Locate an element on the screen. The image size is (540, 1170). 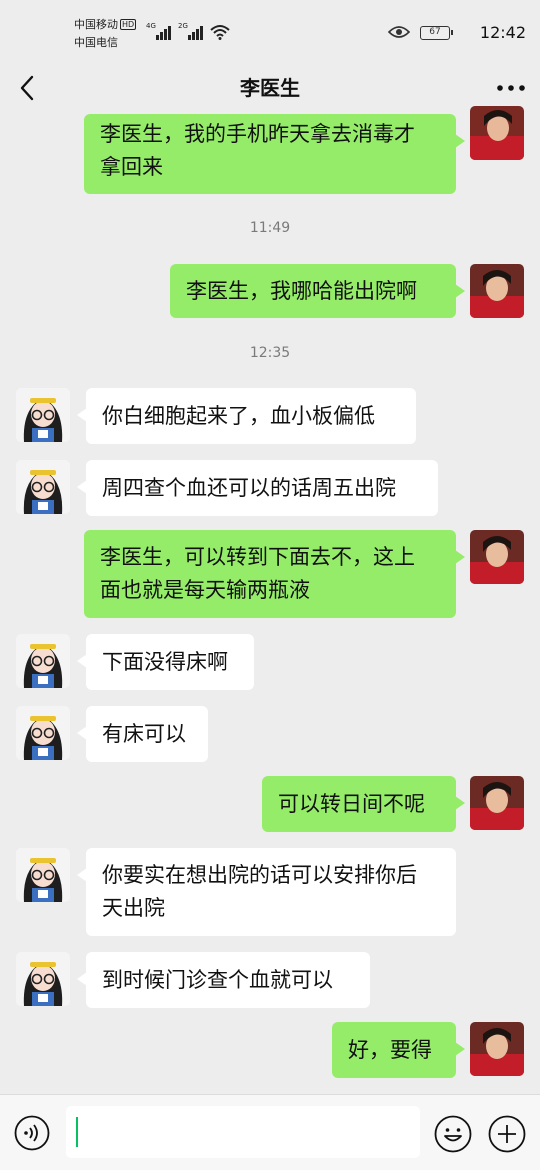
more-button is located at coordinates (511, 88).